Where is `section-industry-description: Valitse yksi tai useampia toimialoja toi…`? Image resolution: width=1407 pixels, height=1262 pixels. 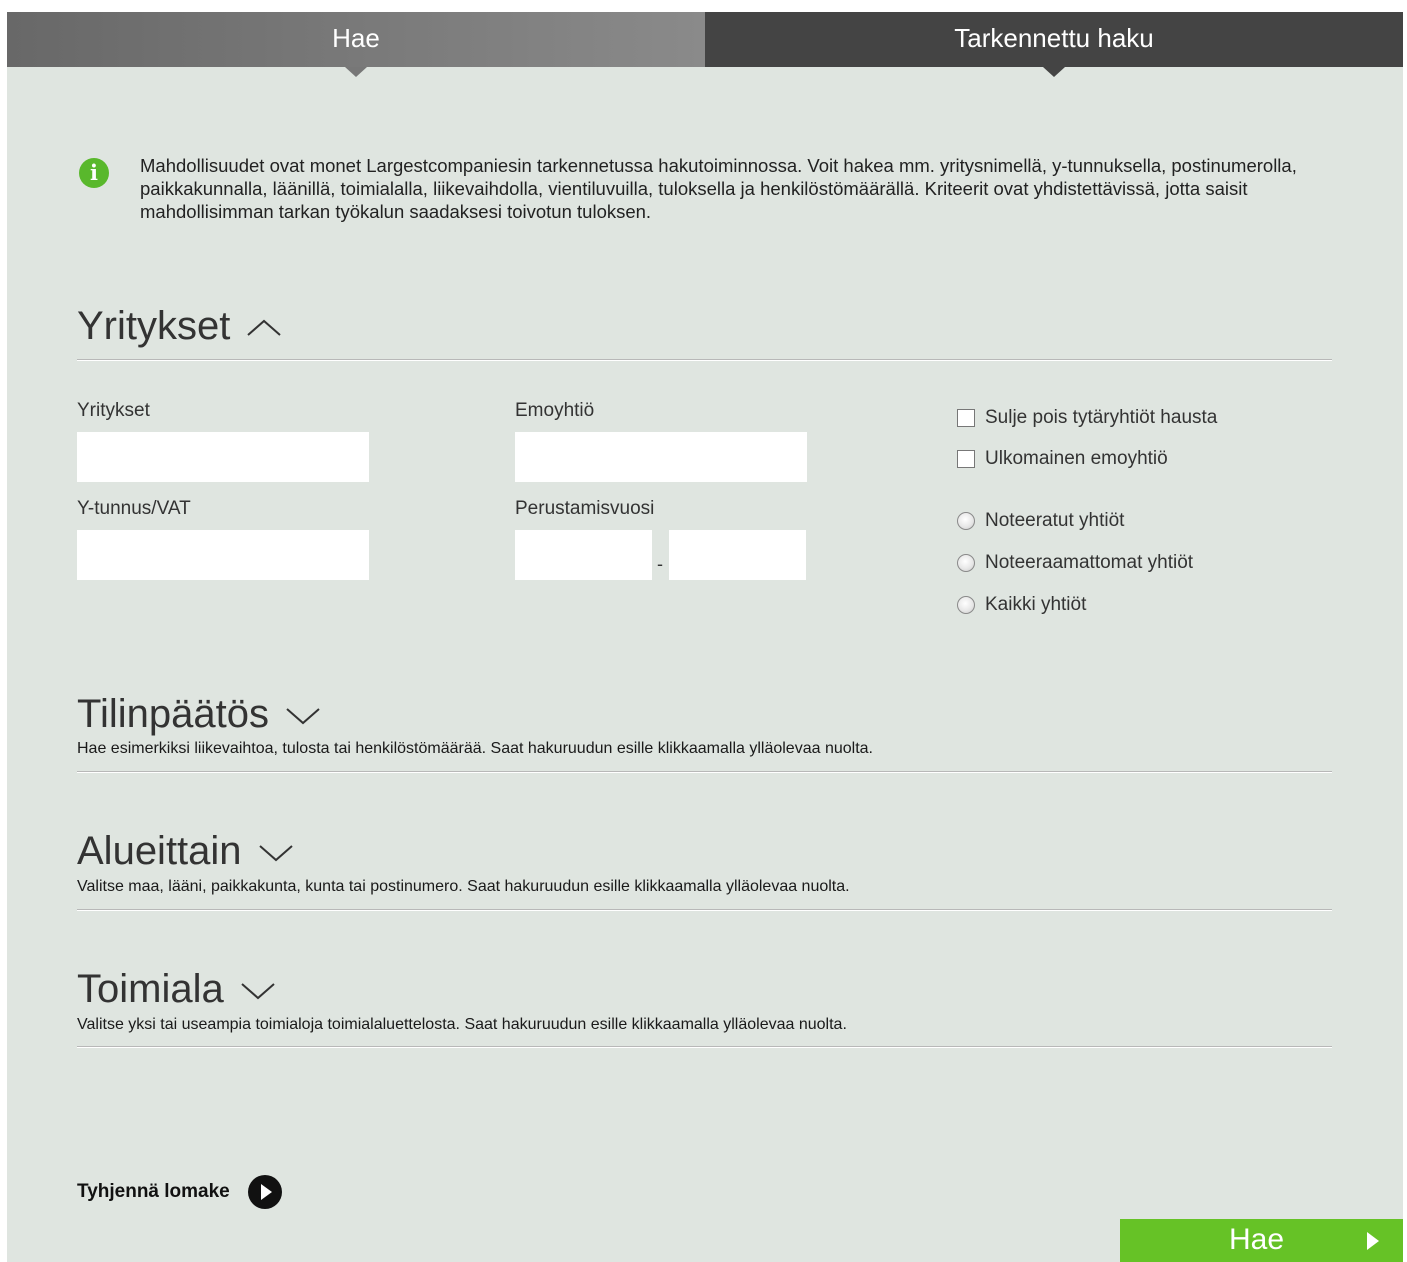 section-industry-description: Valitse yksi tai useampia toimialoja toi… is located at coordinates (462, 1024).